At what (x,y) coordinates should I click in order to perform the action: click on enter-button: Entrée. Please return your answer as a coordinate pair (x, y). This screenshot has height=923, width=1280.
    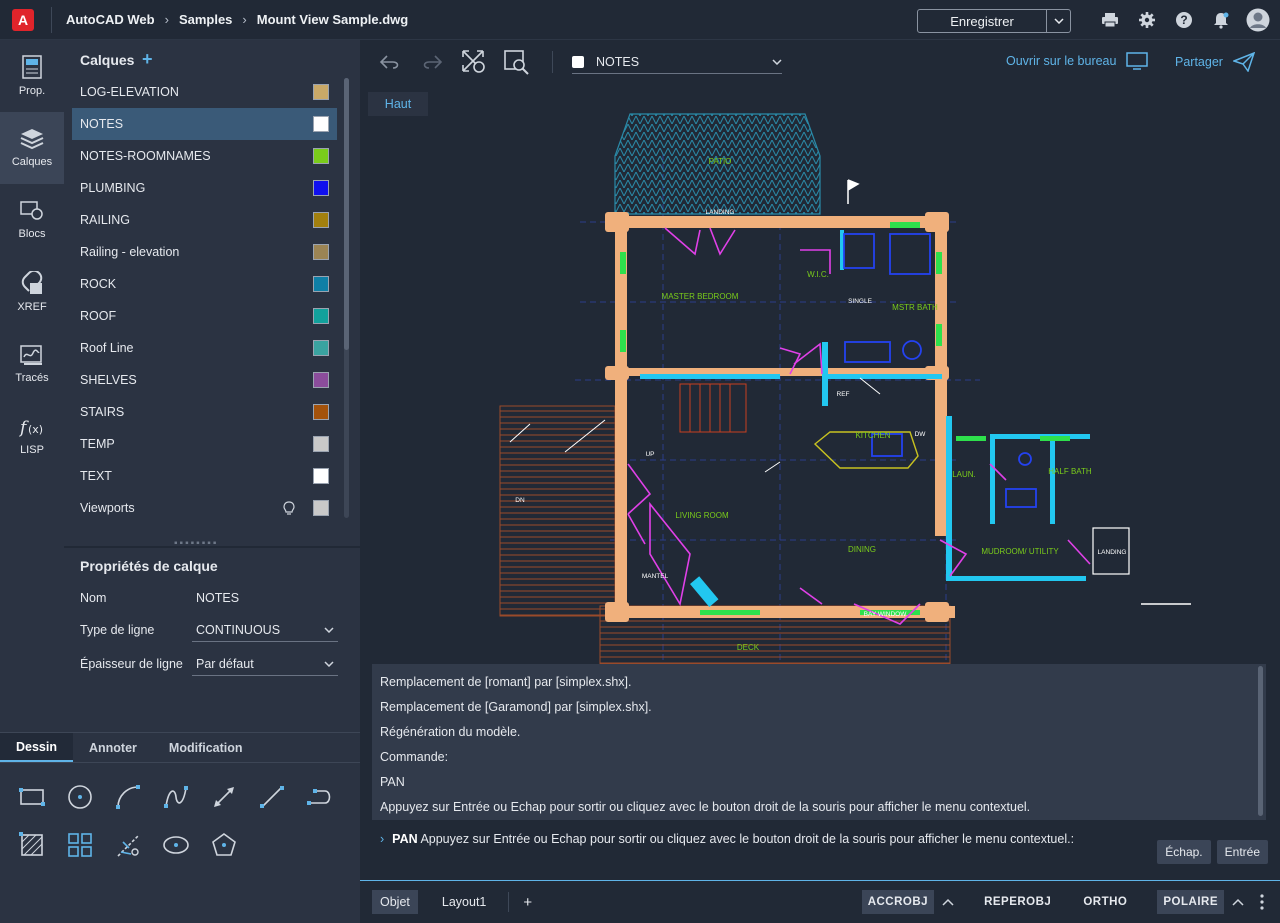
    Looking at the image, I should click on (1242, 852).